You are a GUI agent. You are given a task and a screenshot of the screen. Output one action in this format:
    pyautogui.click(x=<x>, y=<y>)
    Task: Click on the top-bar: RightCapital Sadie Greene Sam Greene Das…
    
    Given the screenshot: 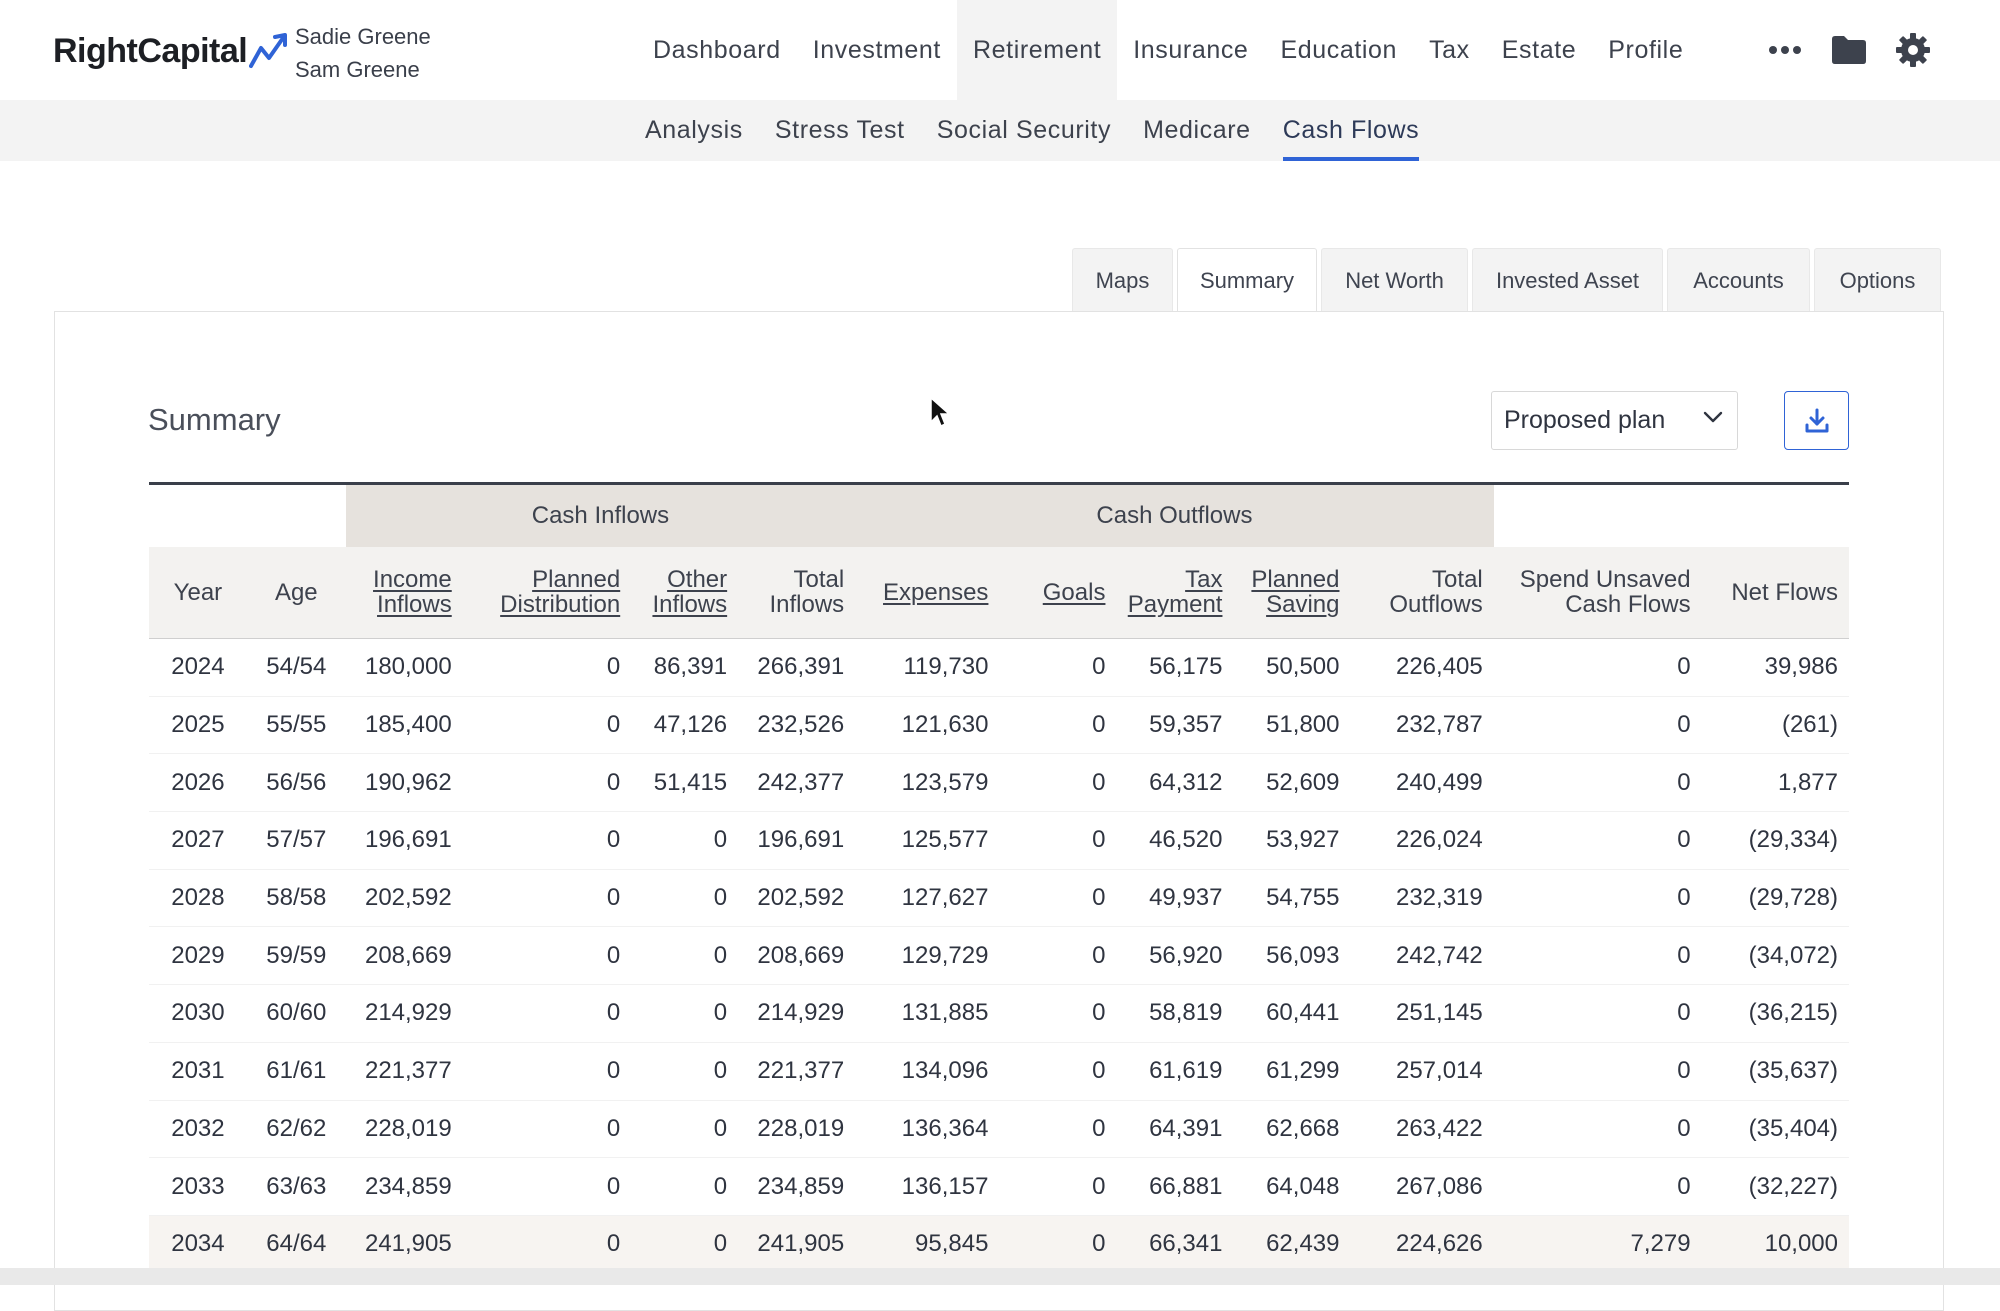 What is the action you would take?
    pyautogui.click(x=1000, y=50)
    